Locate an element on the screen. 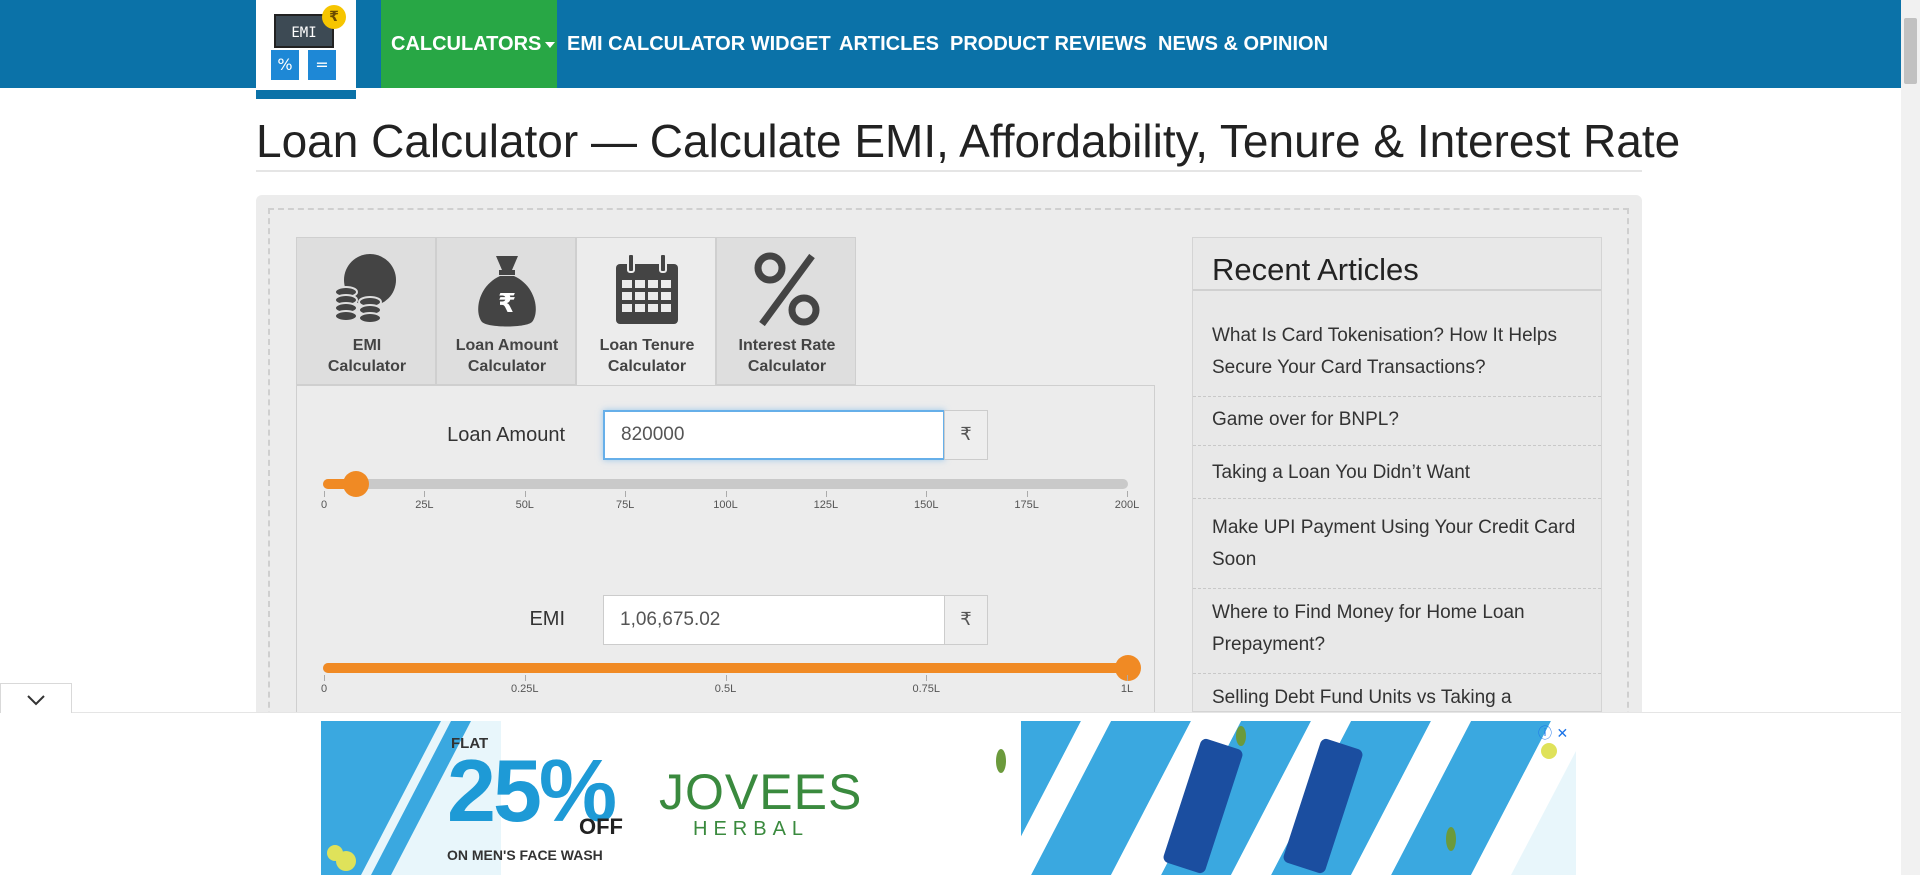 Image resolution: width=1920 pixels, height=876 pixels. slider-tick-label: 25L is located at coordinates (424, 505).